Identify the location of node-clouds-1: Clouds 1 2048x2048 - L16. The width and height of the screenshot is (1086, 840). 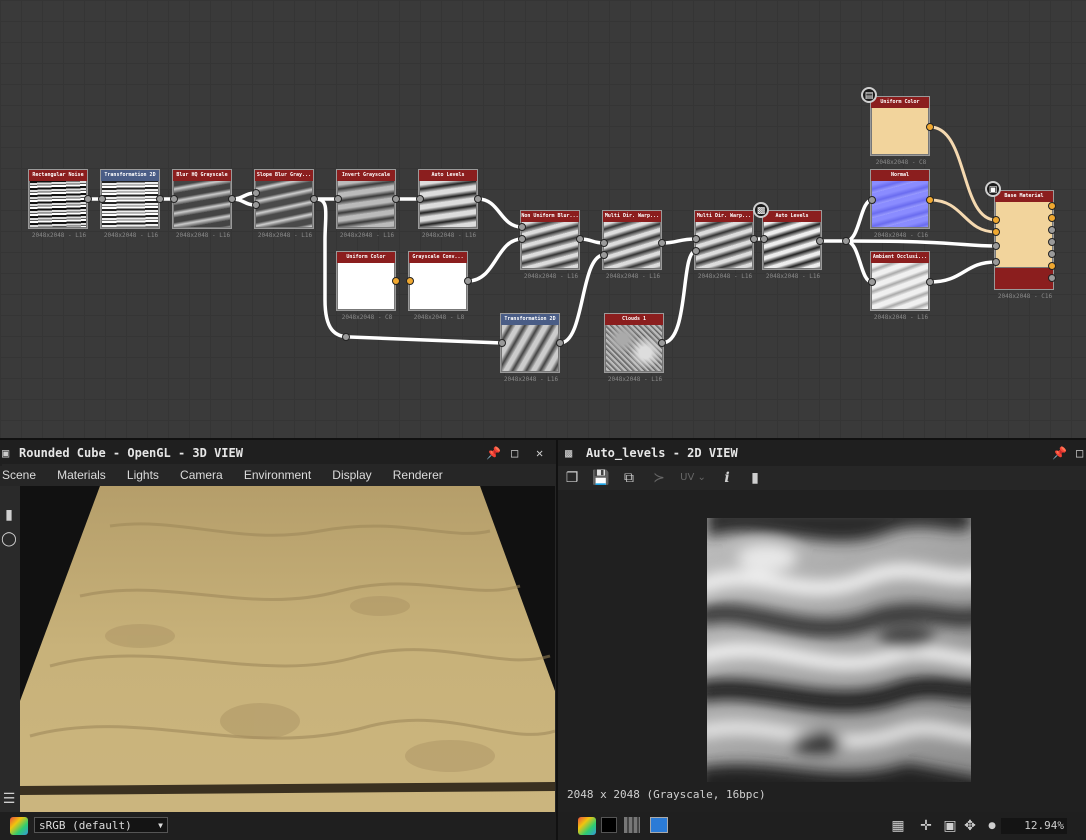
(634, 348).